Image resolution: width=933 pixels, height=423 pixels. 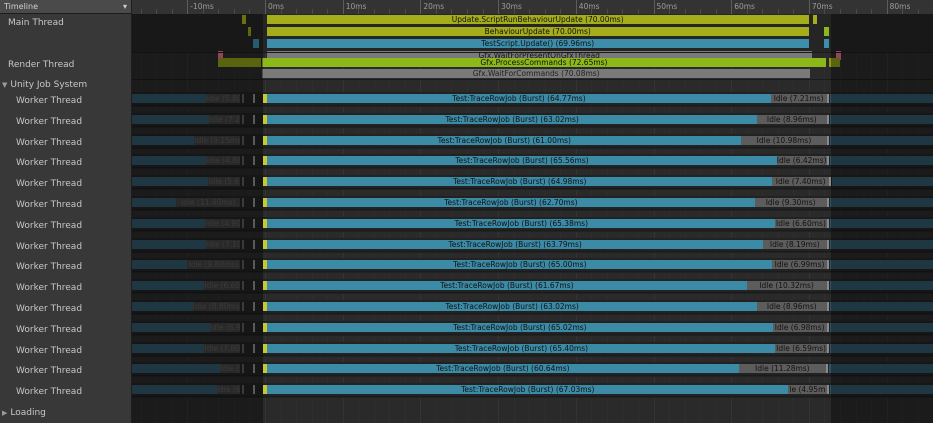 I want to click on job-sample-tracerowjob: Test:TraceRowJob (Burst) (61.67ms), so click(x=507, y=286).